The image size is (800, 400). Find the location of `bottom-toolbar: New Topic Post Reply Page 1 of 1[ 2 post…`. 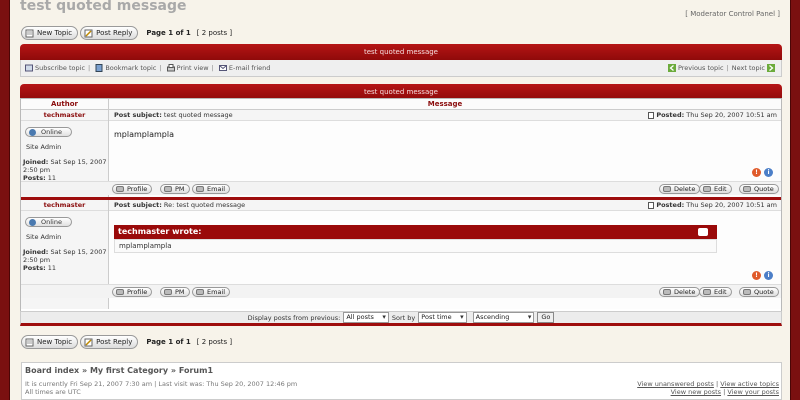

bottom-toolbar: New Topic Post Reply Page 1 of 1[ 2 post… is located at coordinates (126, 342).